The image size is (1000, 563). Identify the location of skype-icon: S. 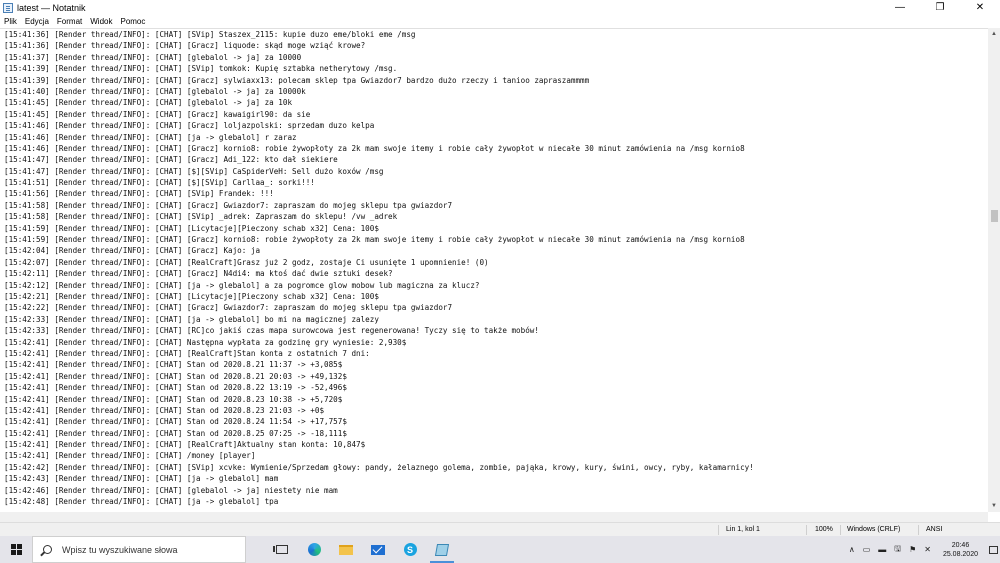
(410, 549).